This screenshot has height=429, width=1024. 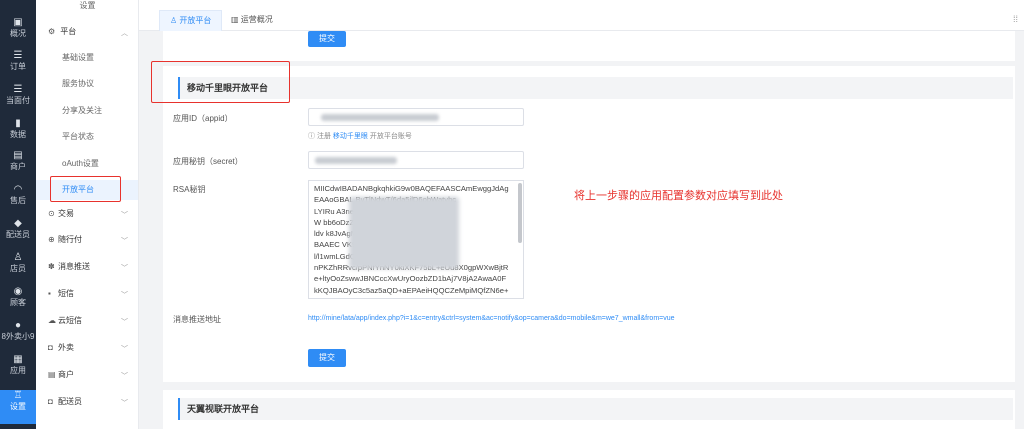 What do you see at coordinates (18, 123) in the screenshot?
I see `bar-chart-icon: ▮` at bounding box center [18, 123].